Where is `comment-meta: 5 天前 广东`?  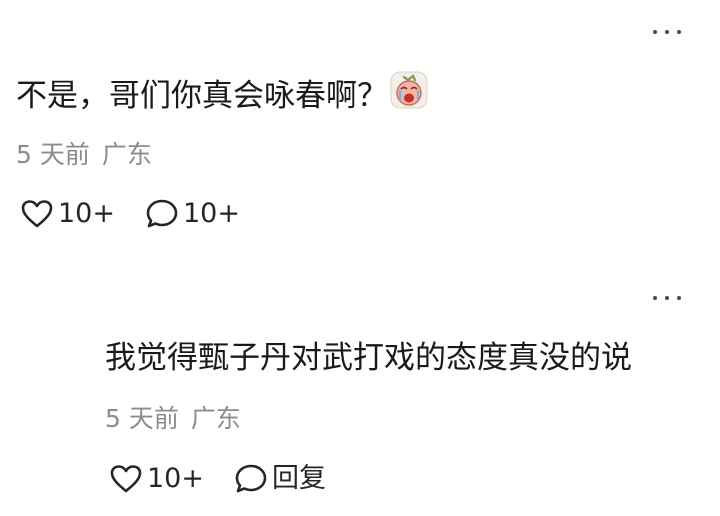
comment-meta: 5 天前 广东 is located at coordinates (84, 155).